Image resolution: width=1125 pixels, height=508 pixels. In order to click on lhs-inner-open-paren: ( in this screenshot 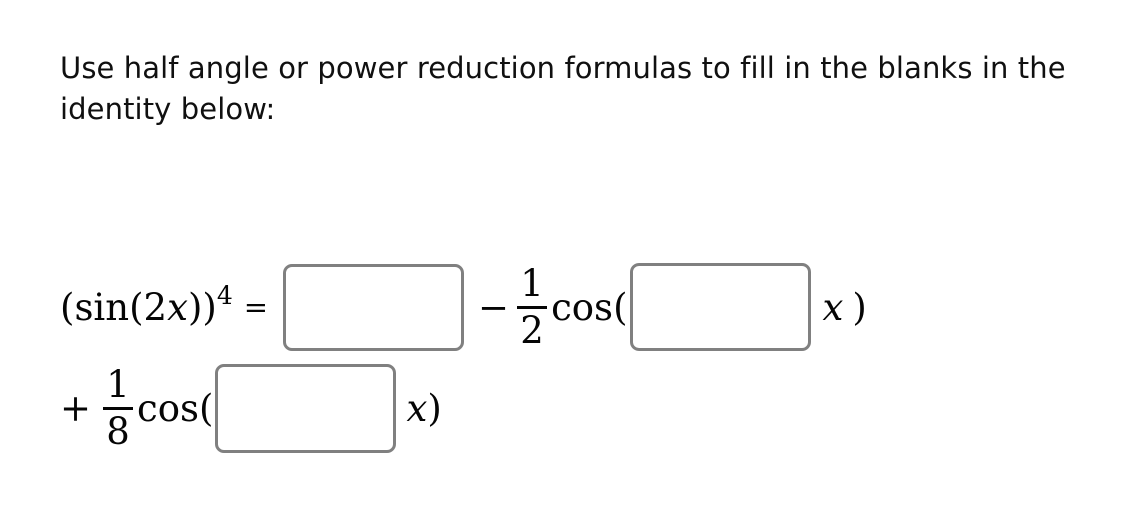, I will do `click(136, 307)`.